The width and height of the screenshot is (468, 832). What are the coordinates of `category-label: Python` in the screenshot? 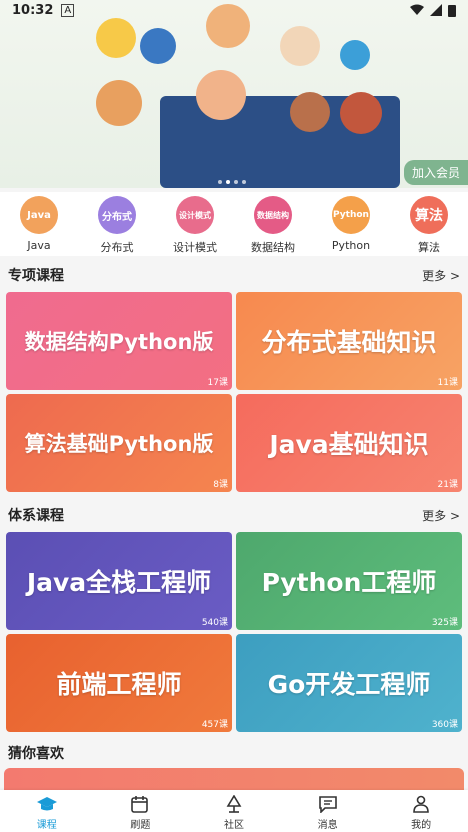 It's located at (351, 245).